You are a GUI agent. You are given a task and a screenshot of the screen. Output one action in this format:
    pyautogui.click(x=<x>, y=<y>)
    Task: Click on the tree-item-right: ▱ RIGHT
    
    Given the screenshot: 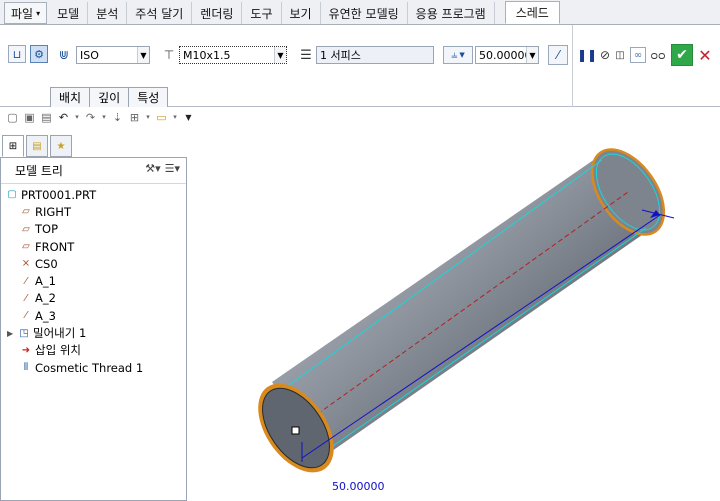 What is the action you would take?
    pyautogui.click(x=93, y=211)
    